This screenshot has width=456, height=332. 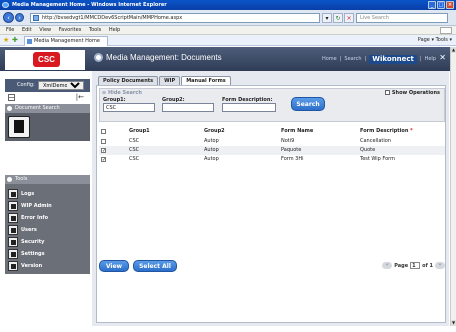 What do you see at coordinates (291, 150) in the screenshot?
I see `cell-form-name: Paquote` at bounding box center [291, 150].